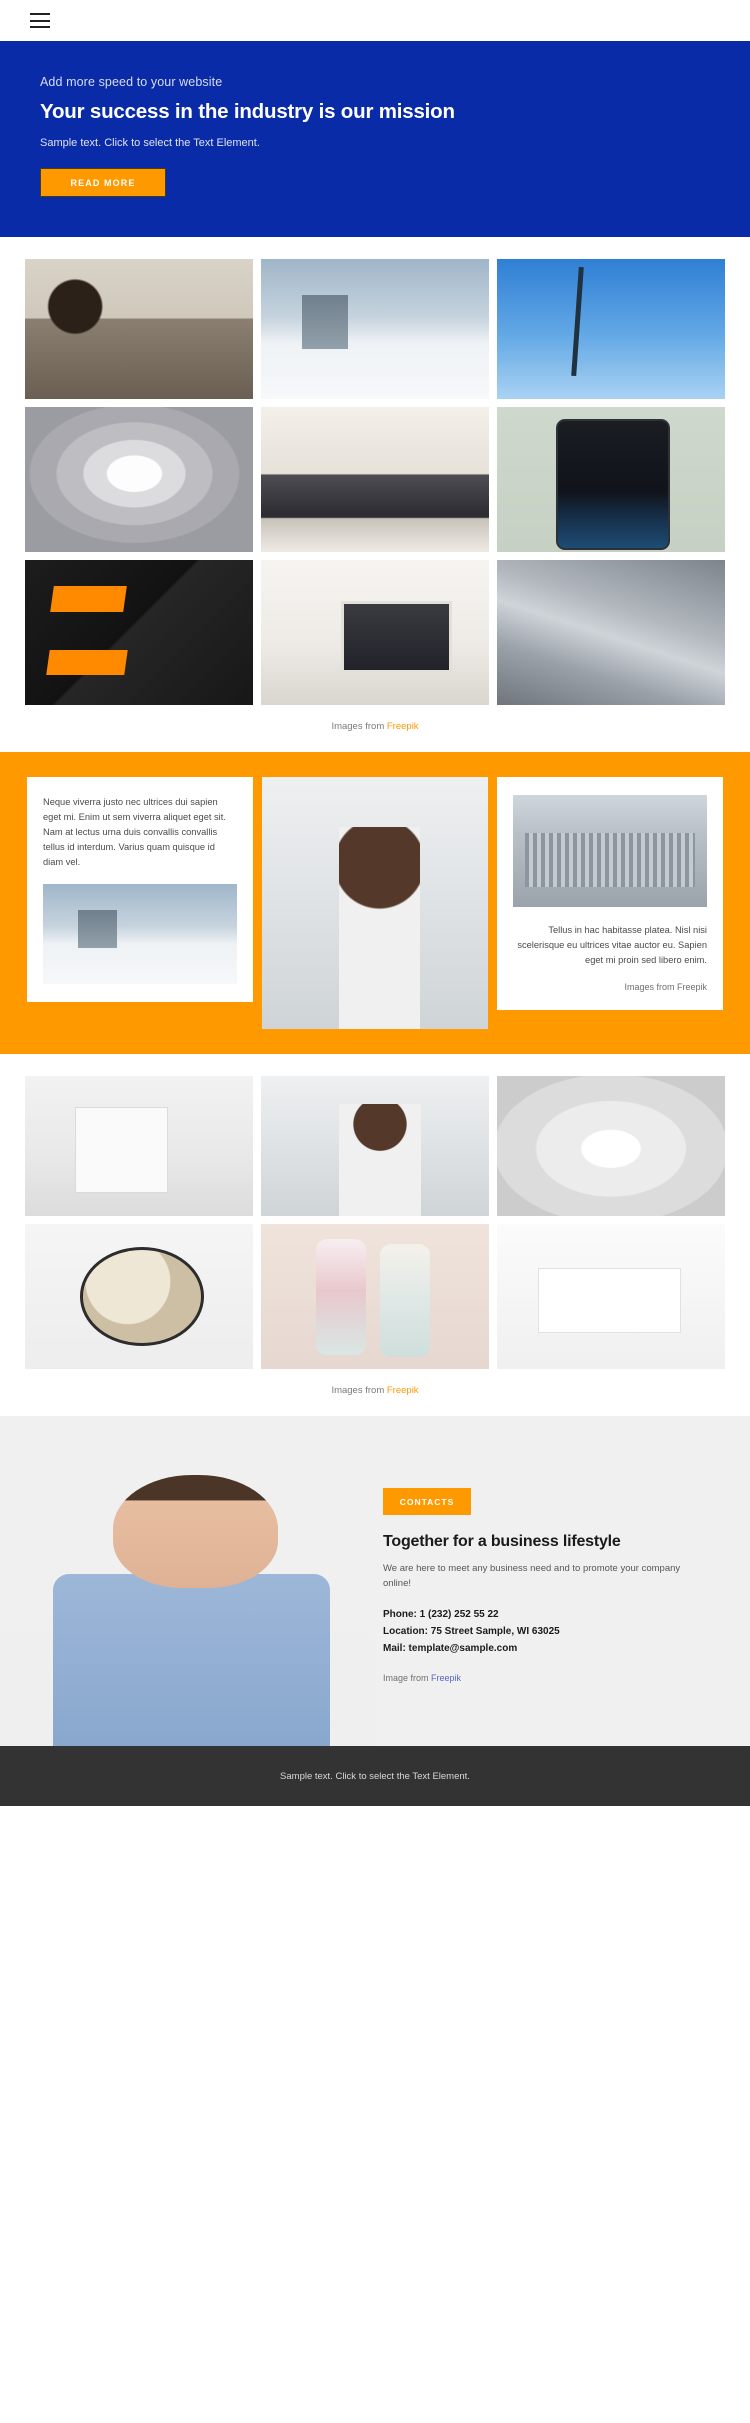  I want to click on contacts-location: Location: 75 Street Sample, WI 63025, so click(471, 1632).